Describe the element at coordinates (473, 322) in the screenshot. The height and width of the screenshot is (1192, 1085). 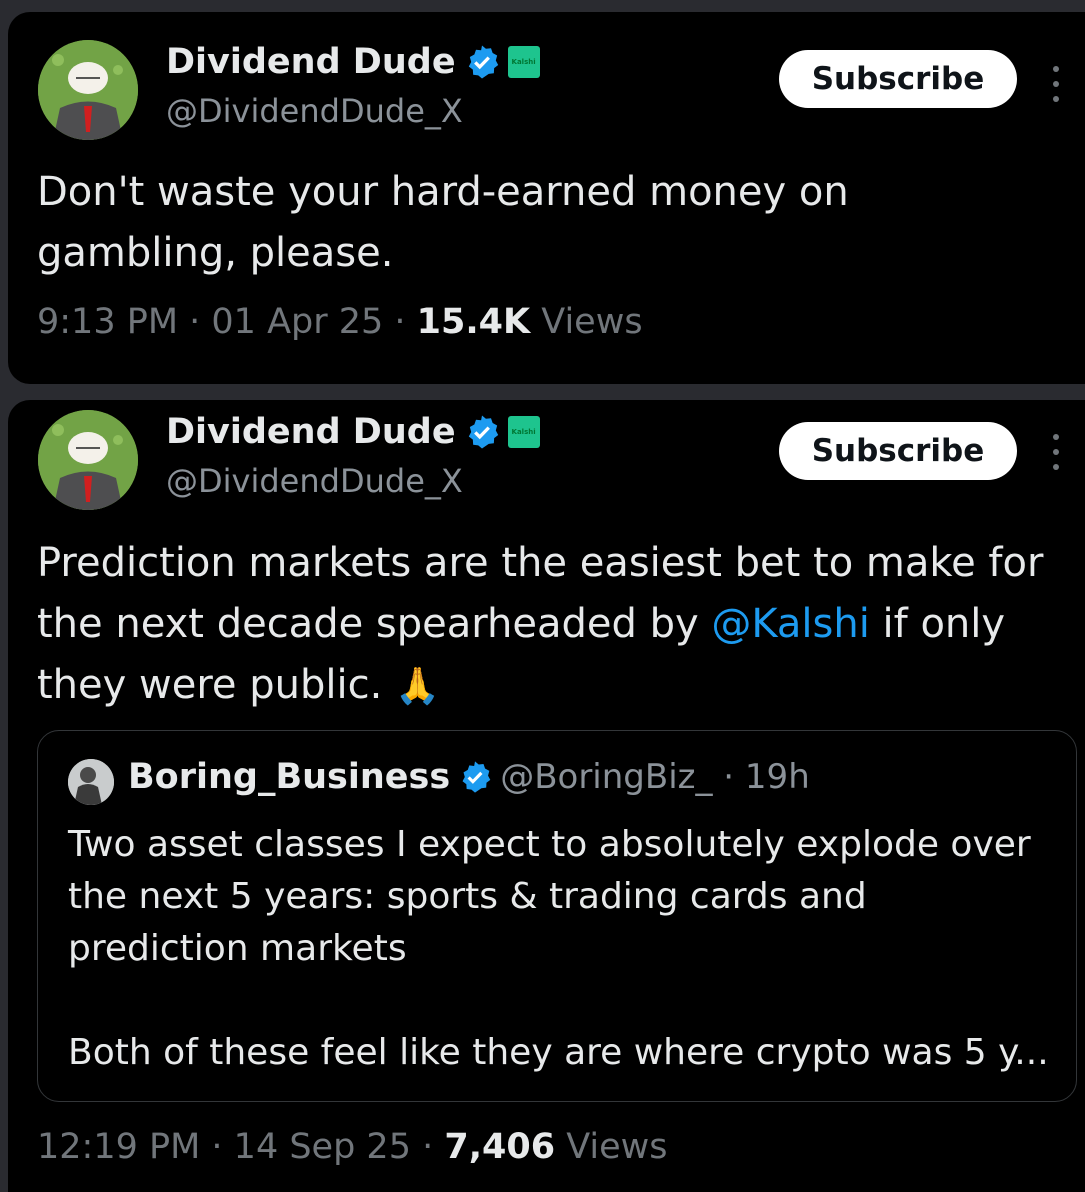
I see `views-count: 15.4K` at that location.